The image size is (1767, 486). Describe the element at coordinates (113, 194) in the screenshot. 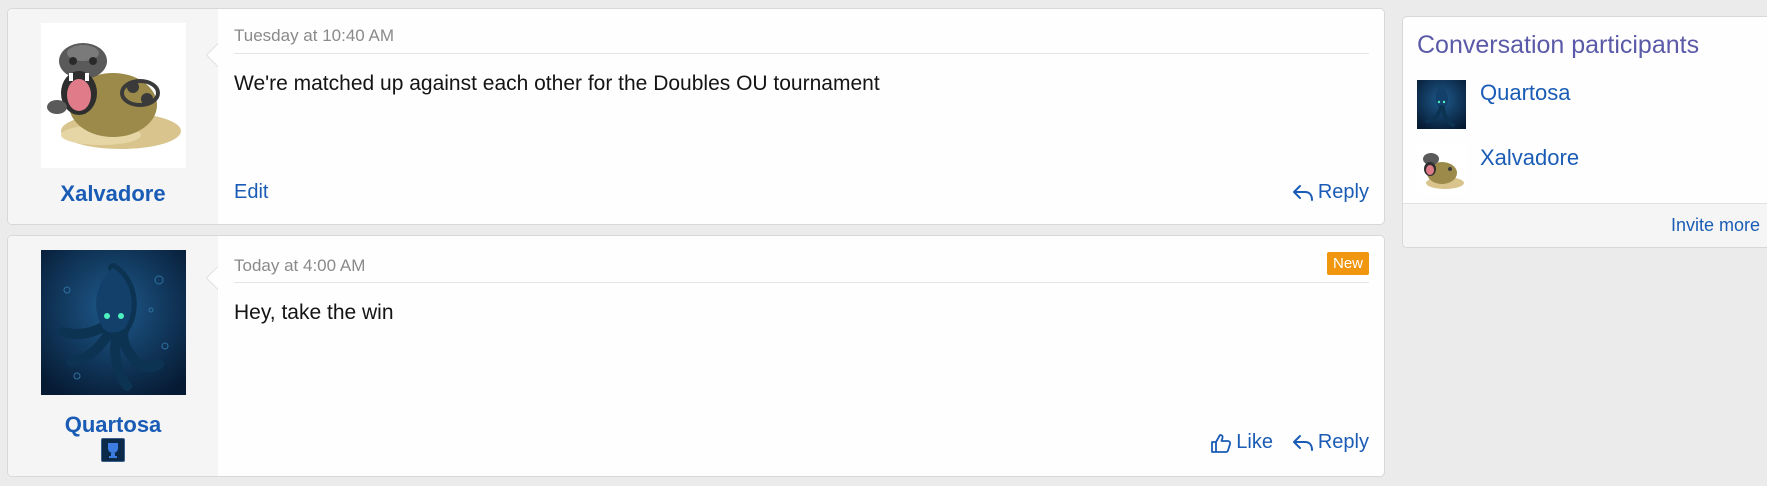

I see `username: Xalvadore` at that location.